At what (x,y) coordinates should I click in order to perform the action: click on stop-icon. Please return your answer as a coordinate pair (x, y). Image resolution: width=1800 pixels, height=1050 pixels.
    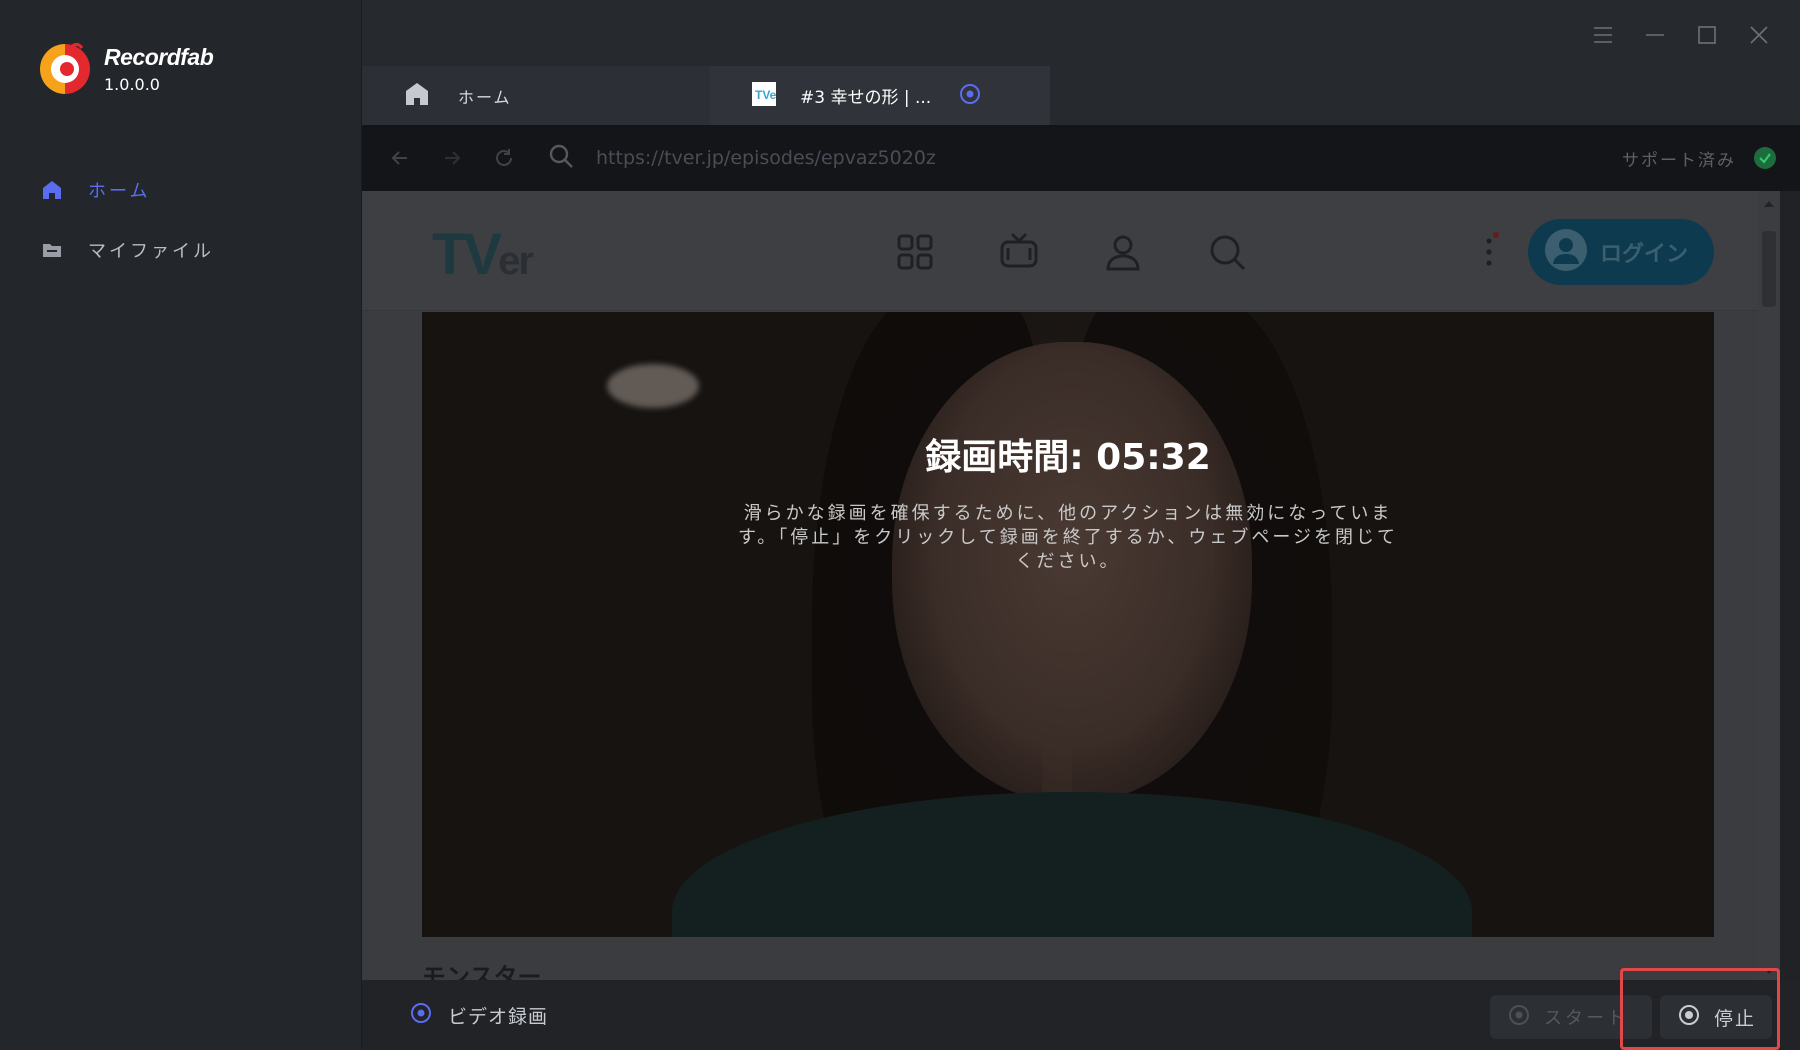
    Looking at the image, I should click on (1689, 1017).